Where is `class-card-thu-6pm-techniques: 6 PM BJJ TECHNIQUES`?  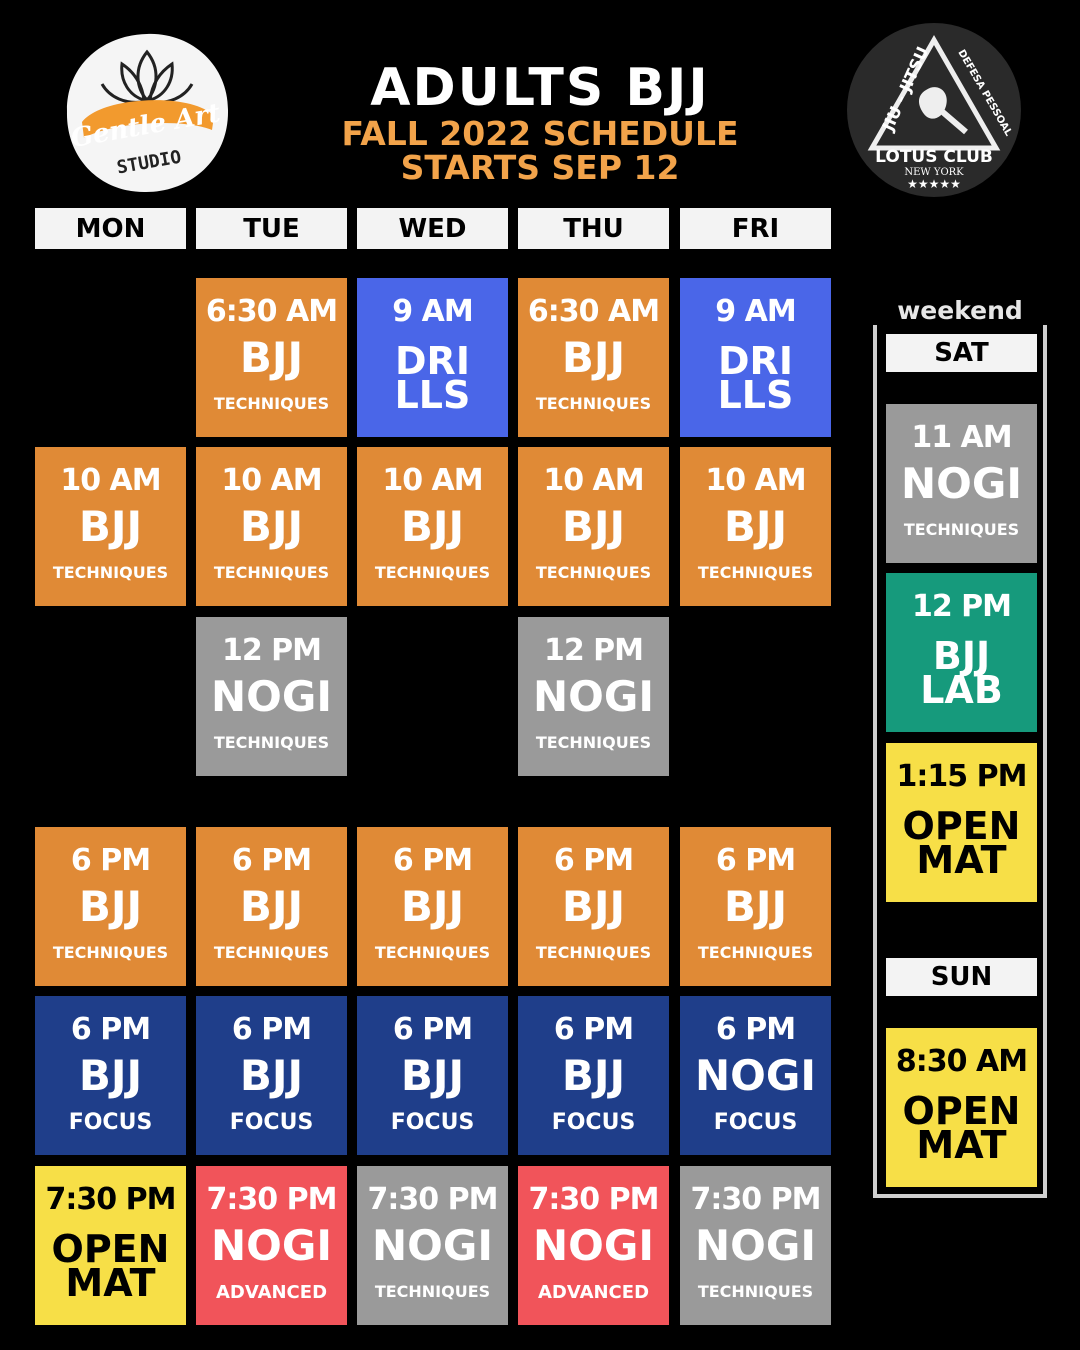 class-card-thu-6pm-techniques: 6 PM BJJ TECHNIQUES is located at coordinates (593, 906).